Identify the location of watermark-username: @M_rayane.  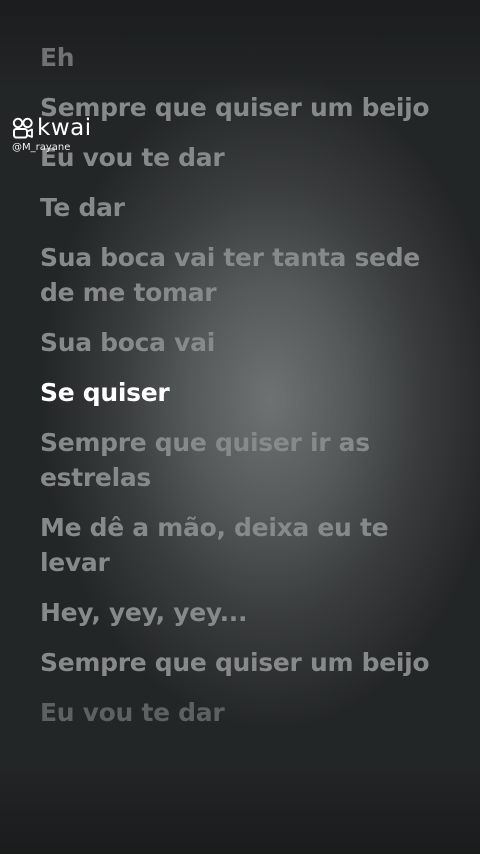
(41, 147).